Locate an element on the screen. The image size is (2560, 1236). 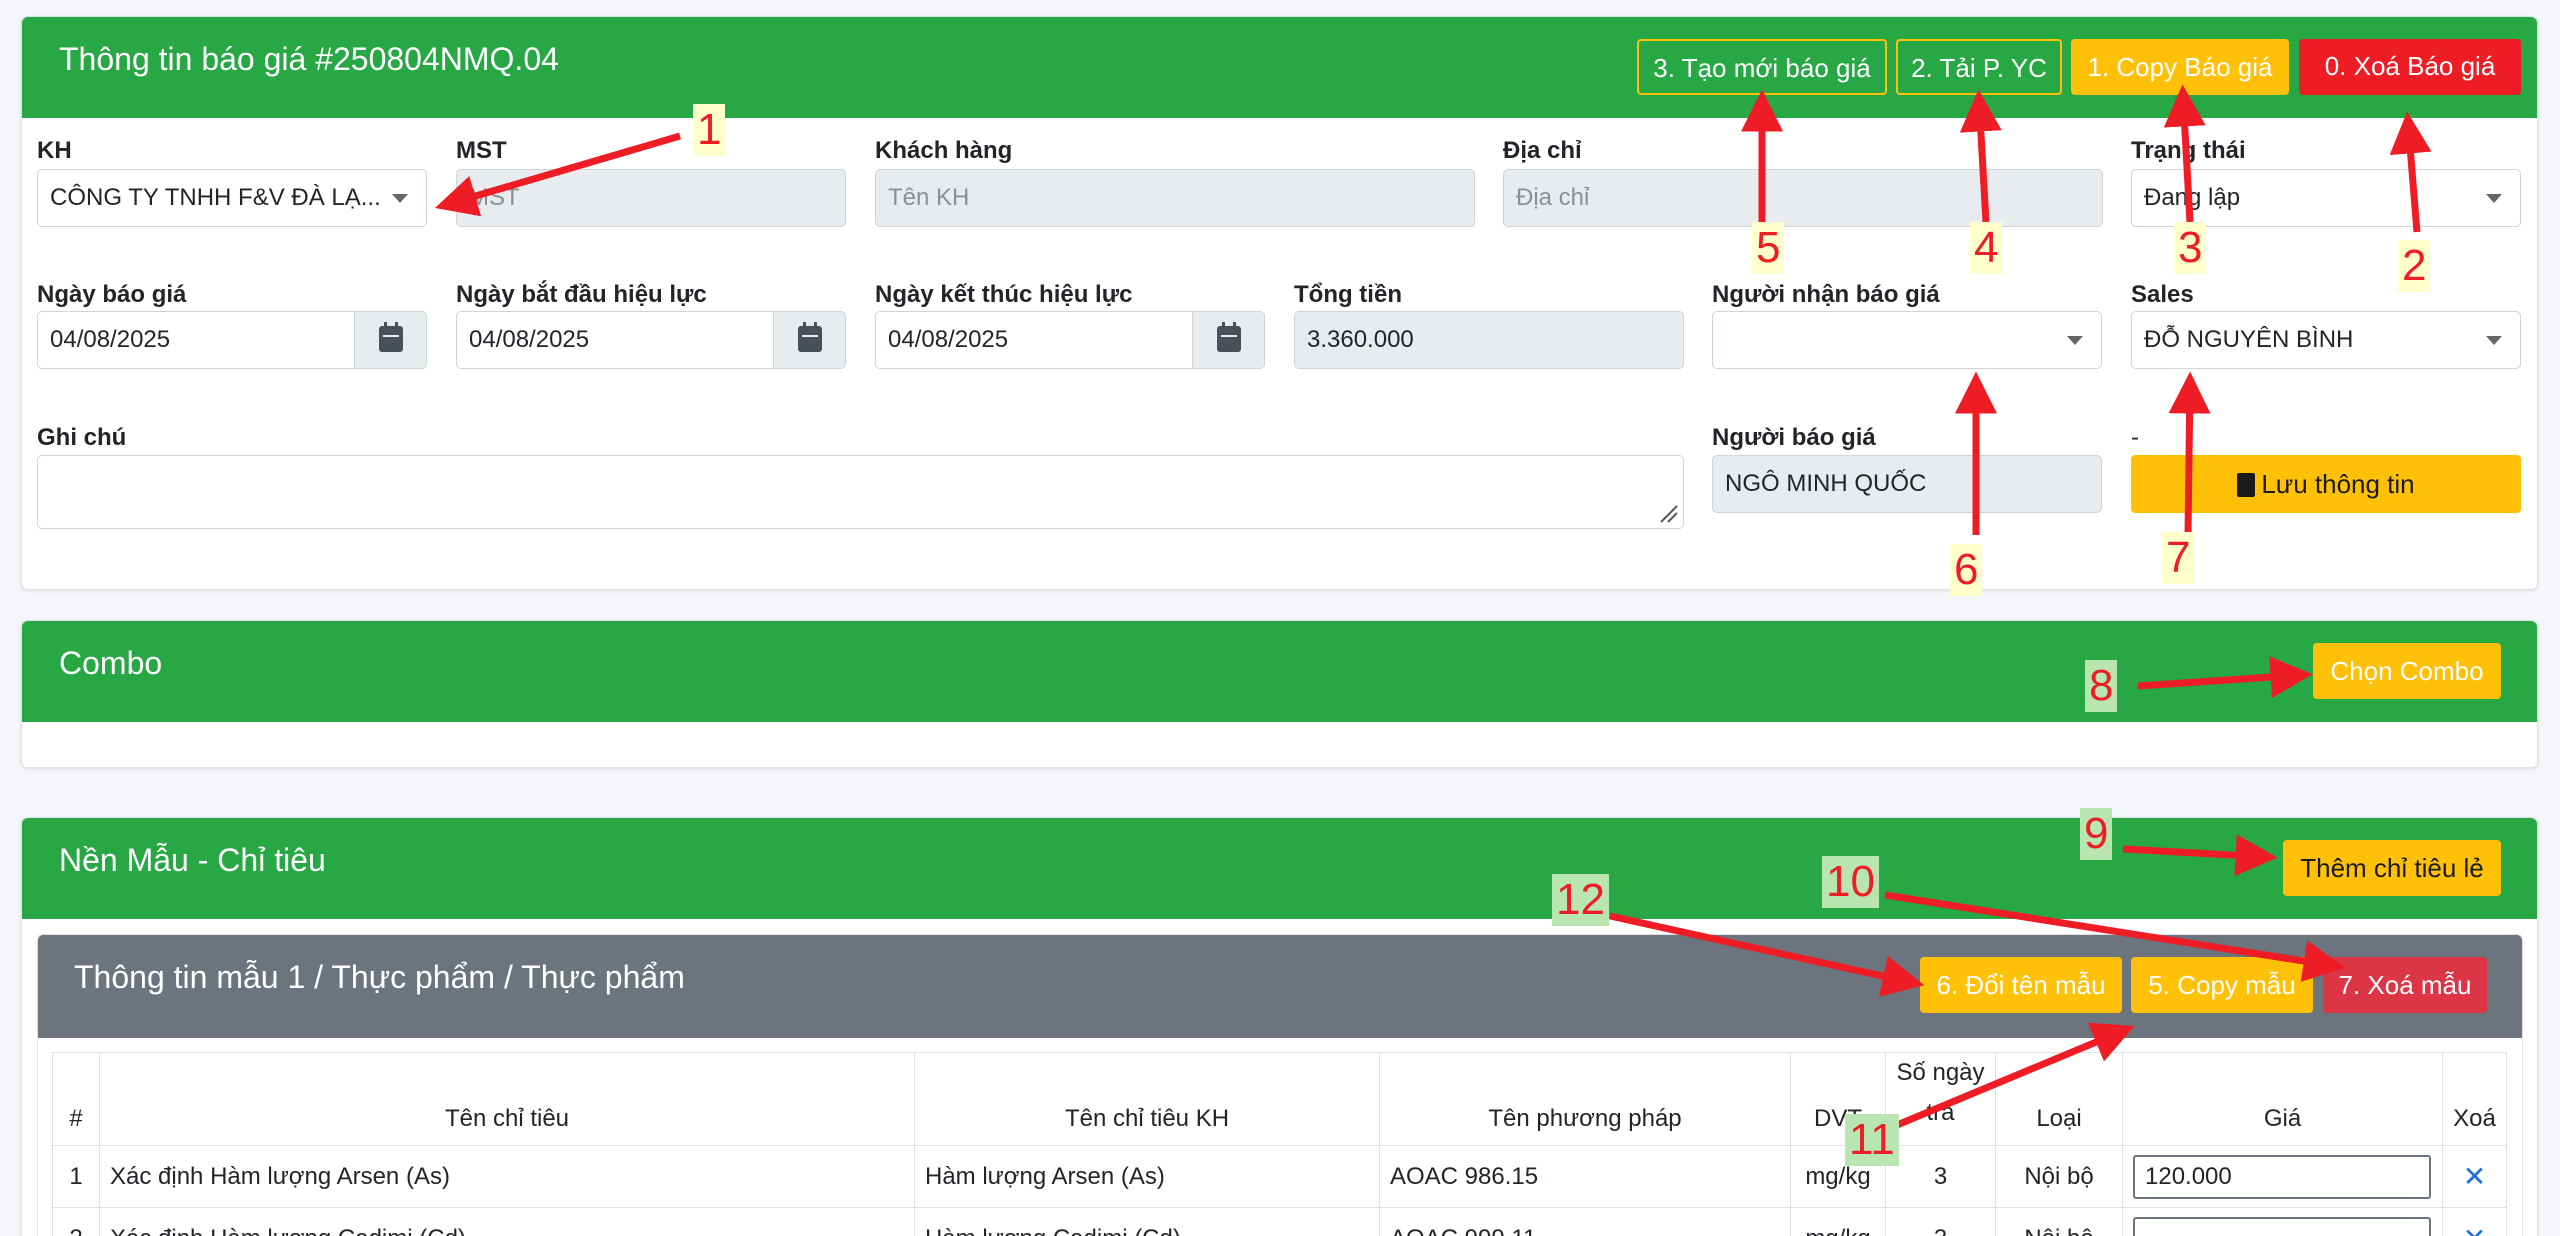
annotation-1: 1 is located at coordinates (709, 130).